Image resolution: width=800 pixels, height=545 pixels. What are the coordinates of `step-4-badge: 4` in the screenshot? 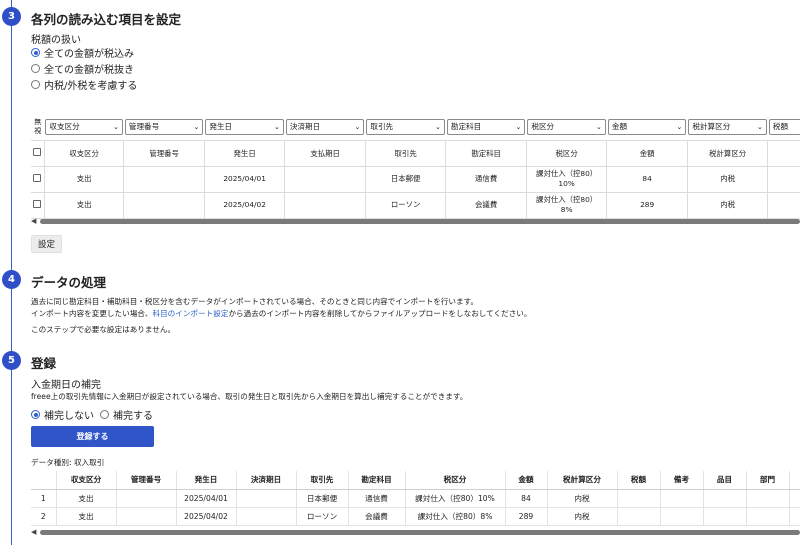 It's located at (11, 279).